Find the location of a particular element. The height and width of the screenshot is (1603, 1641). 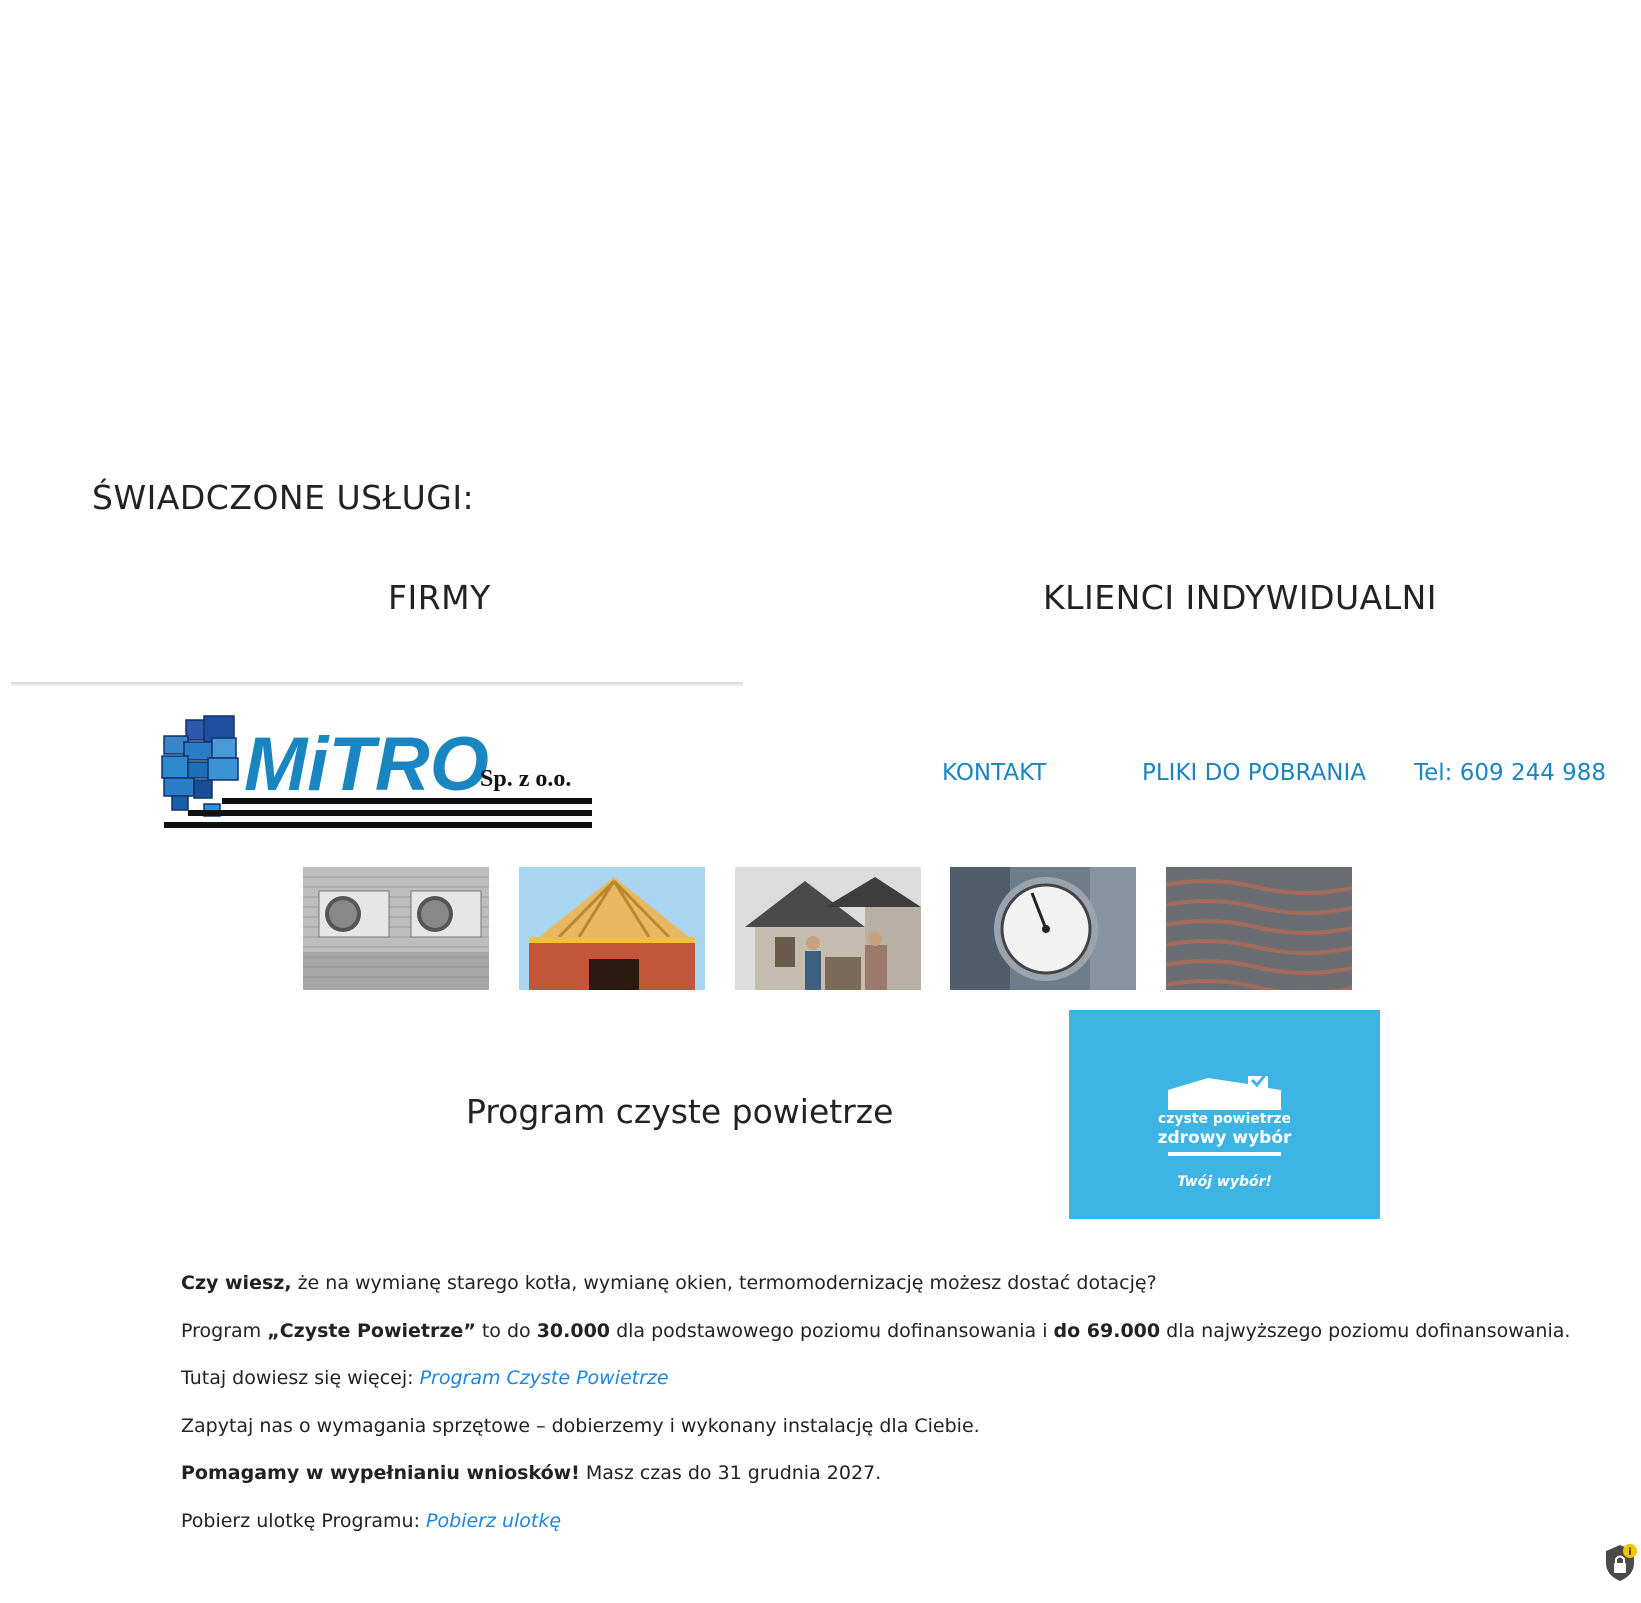

house-check-icon is located at coordinates (1224, 1092).